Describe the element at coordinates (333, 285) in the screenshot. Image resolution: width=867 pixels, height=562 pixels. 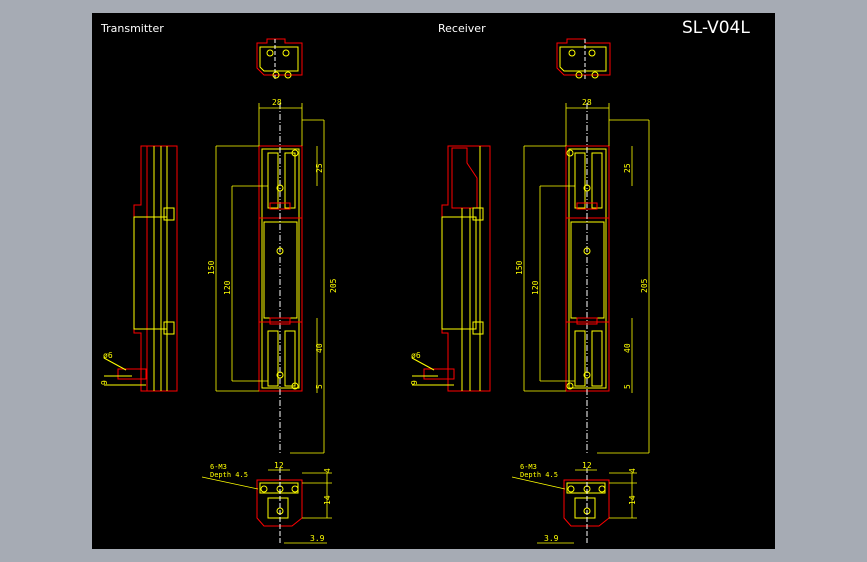
I see `transmitter-overall-length-dim: 205` at that location.